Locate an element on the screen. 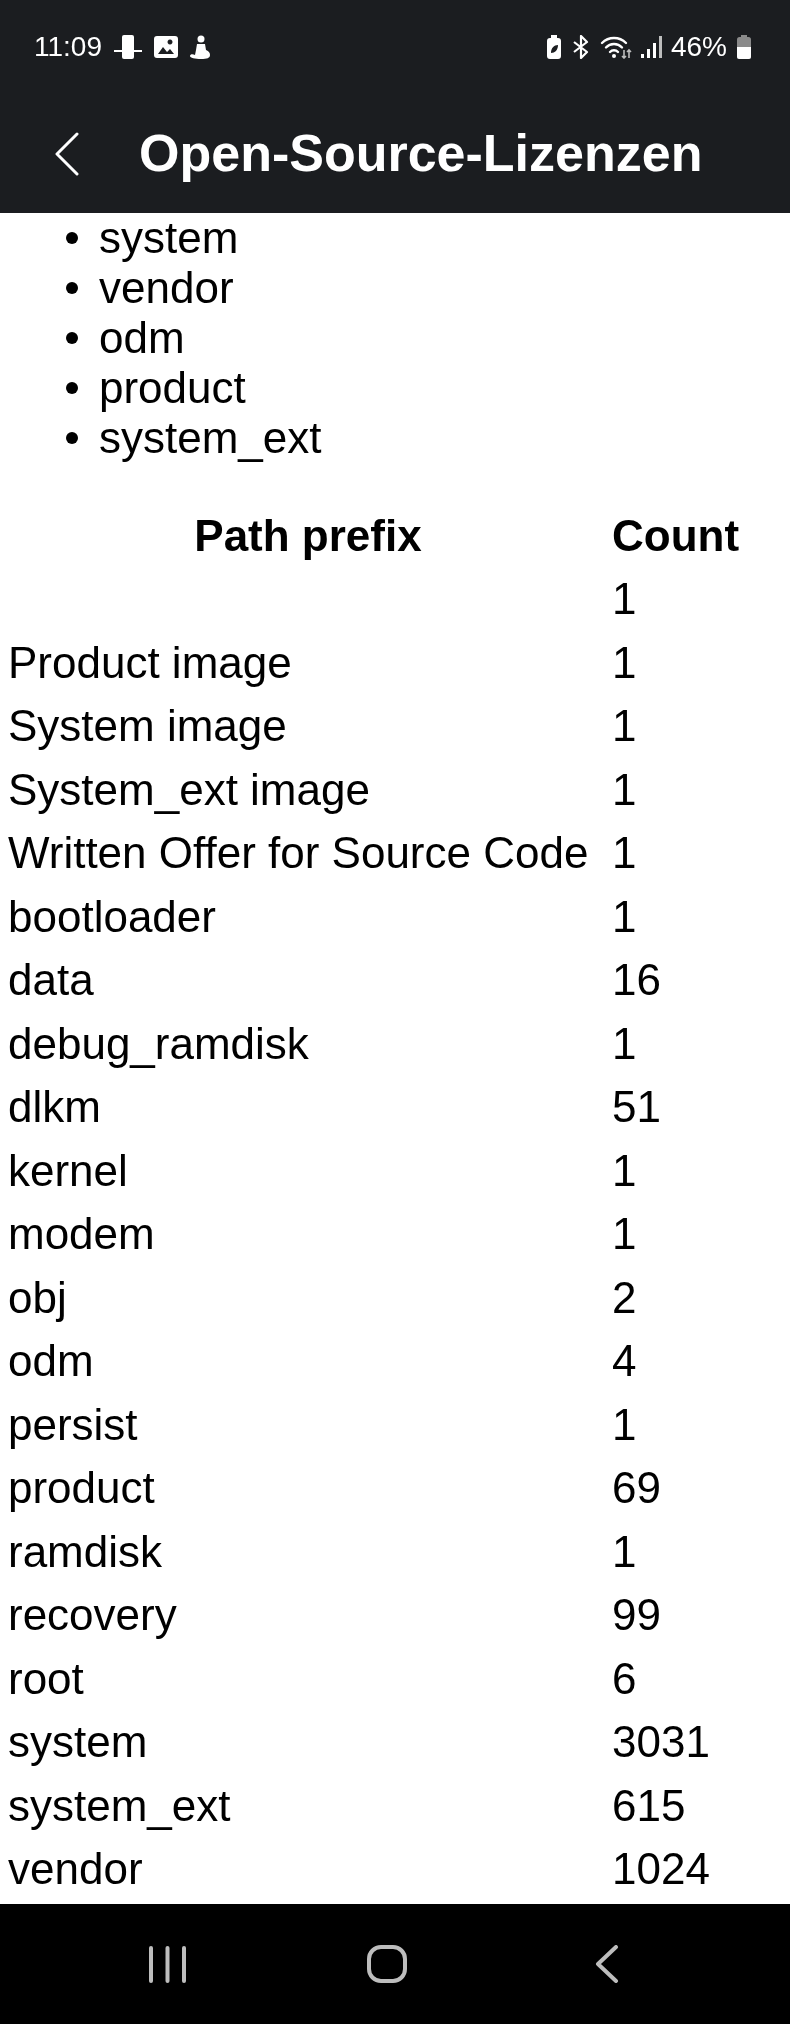 This screenshot has height=2024, width=790. table-cell-text: kernel is located at coordinates (68, 1170).